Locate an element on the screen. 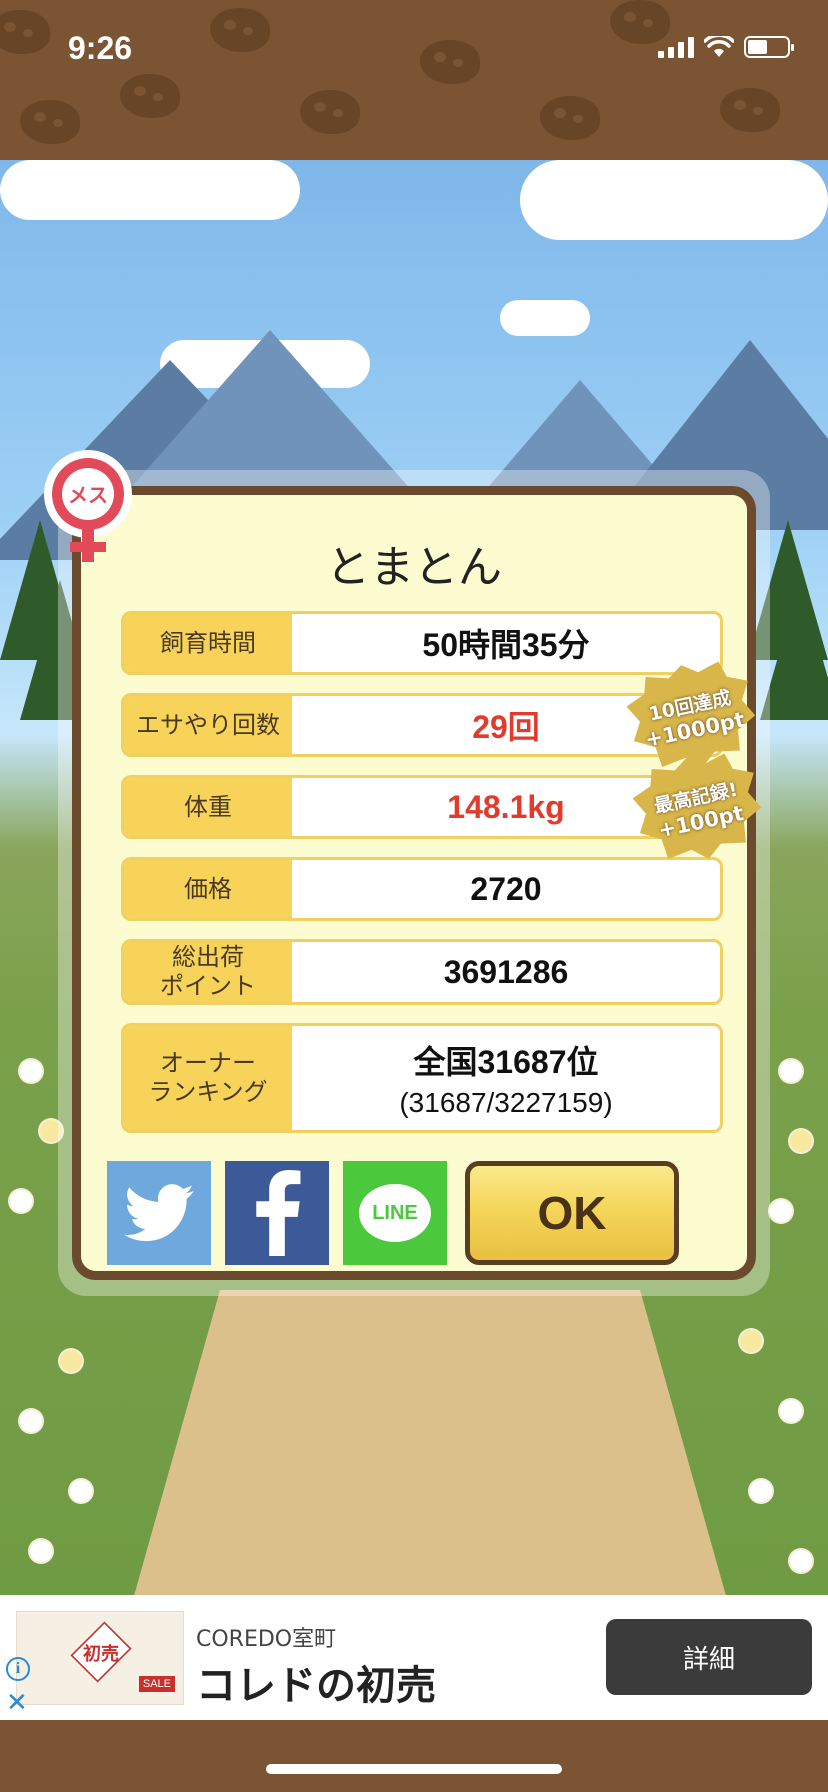 This screenshot has height=1792, width=828. stat-label: 体重 is located at coordinates (208, 807).